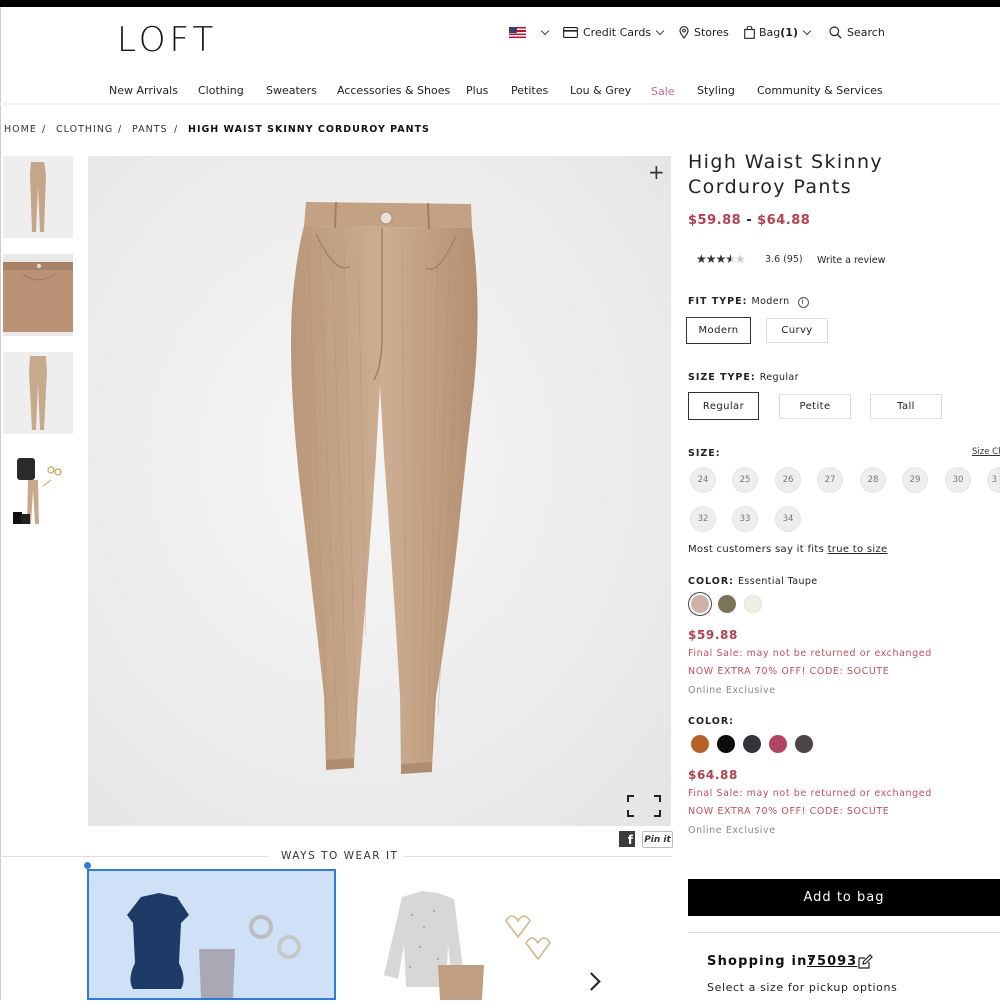  What do you see at coordinates (20, 129) in the screenshot?
I see `breadcrumb-home: HOME` at bounding box center [20, 129].